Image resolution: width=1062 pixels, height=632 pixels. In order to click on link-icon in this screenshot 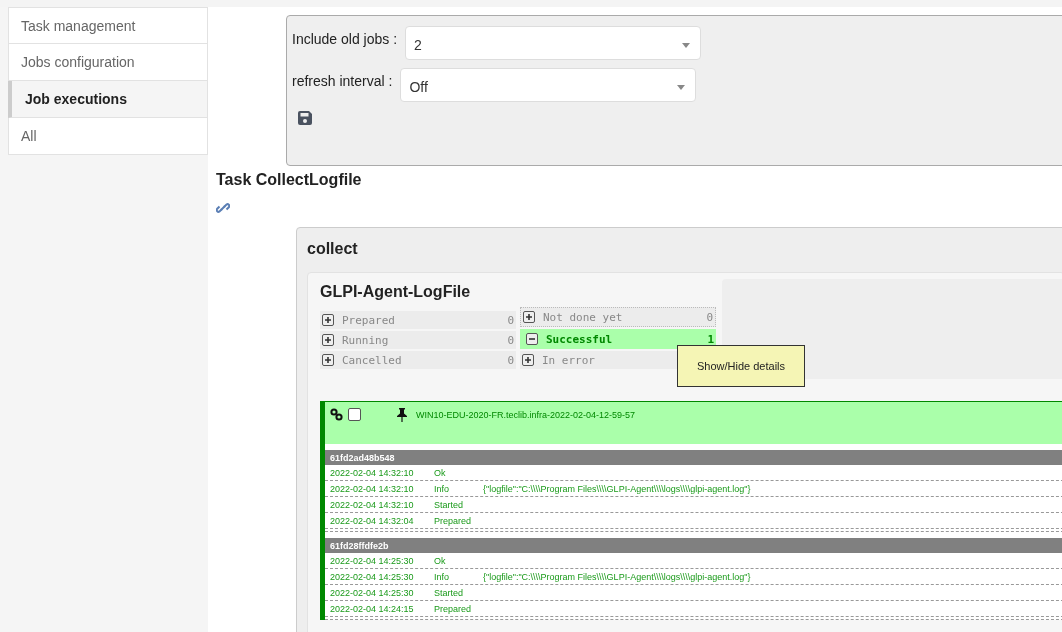, I will do `click(223, 208)`.